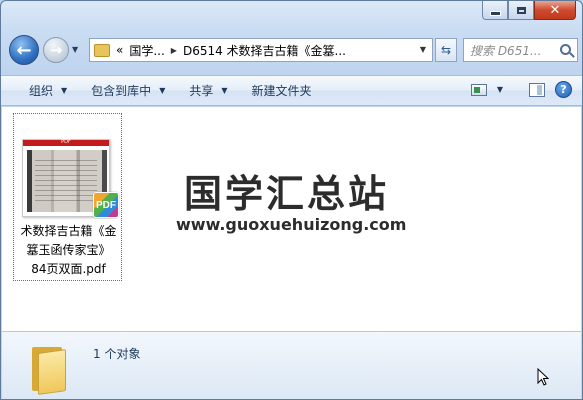 The width and height of the screenshot is (583, 400). Describe the element at coordinates (201, 91) in the screenshot. I see `share-label: 共享` at that location.